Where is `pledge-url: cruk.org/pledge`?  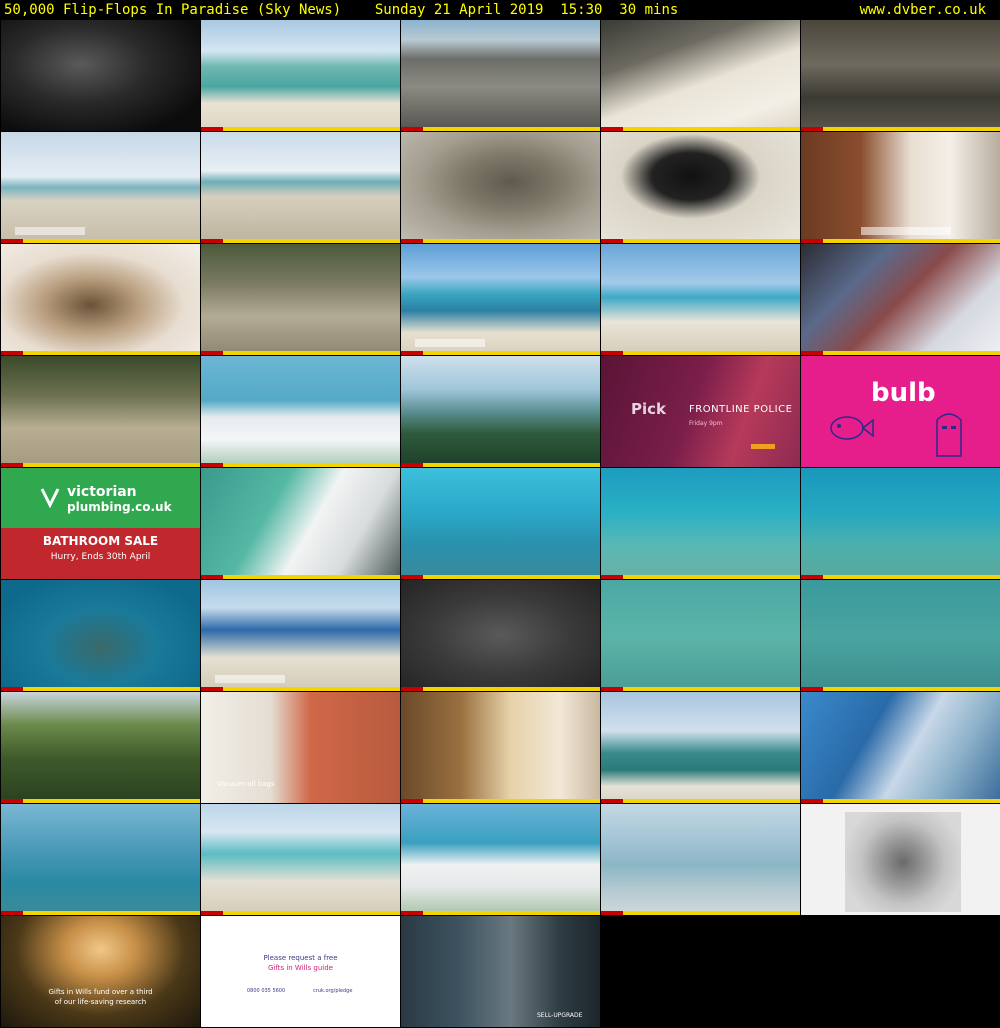 pledge-url: cruk.org/pledge is located at coordinates (333, 991).